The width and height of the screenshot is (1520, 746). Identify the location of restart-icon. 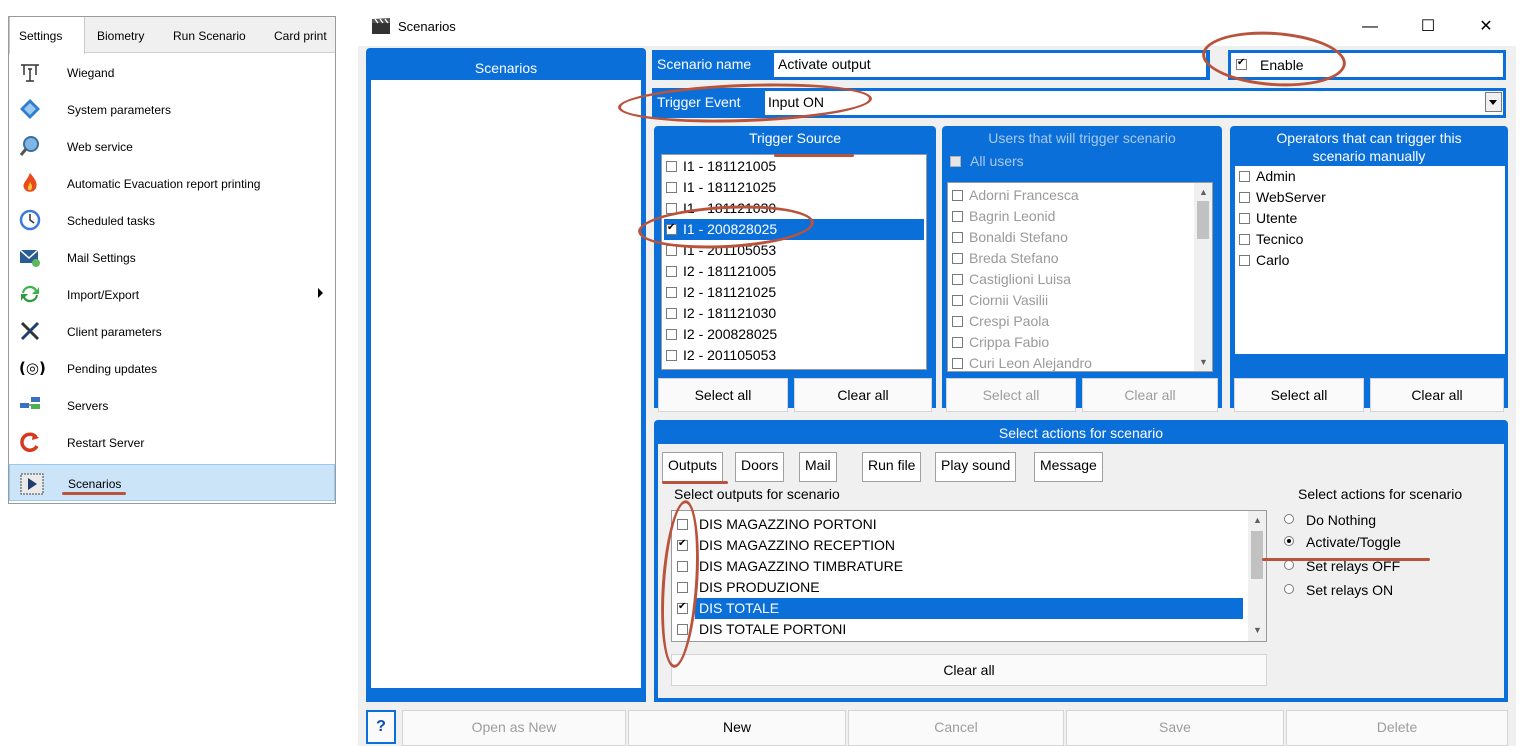
(30, 442).